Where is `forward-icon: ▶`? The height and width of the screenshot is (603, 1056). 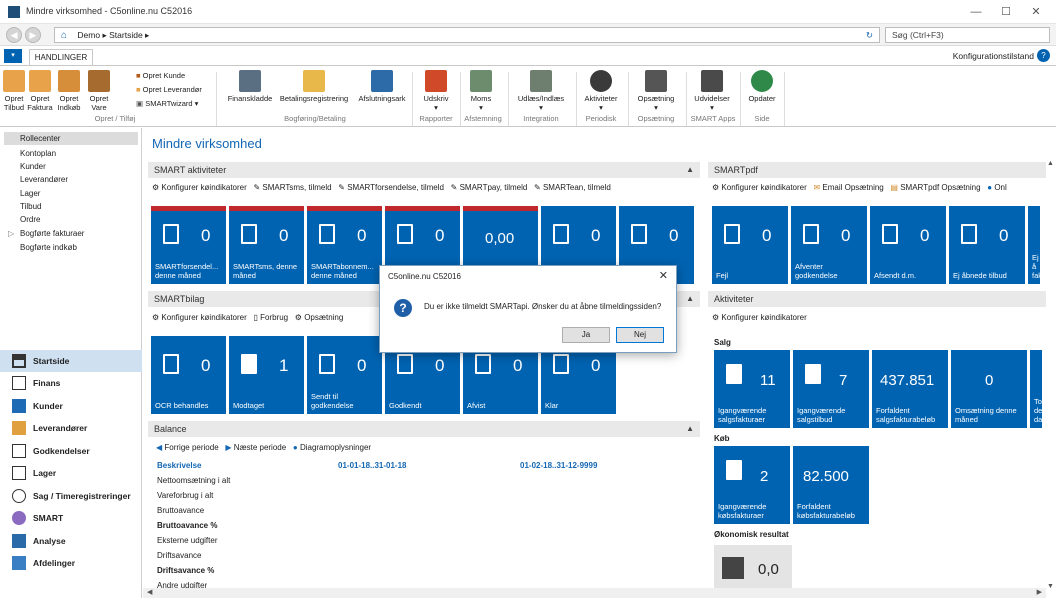
forward-icon: ▶ is located at coordinates (33, 35).